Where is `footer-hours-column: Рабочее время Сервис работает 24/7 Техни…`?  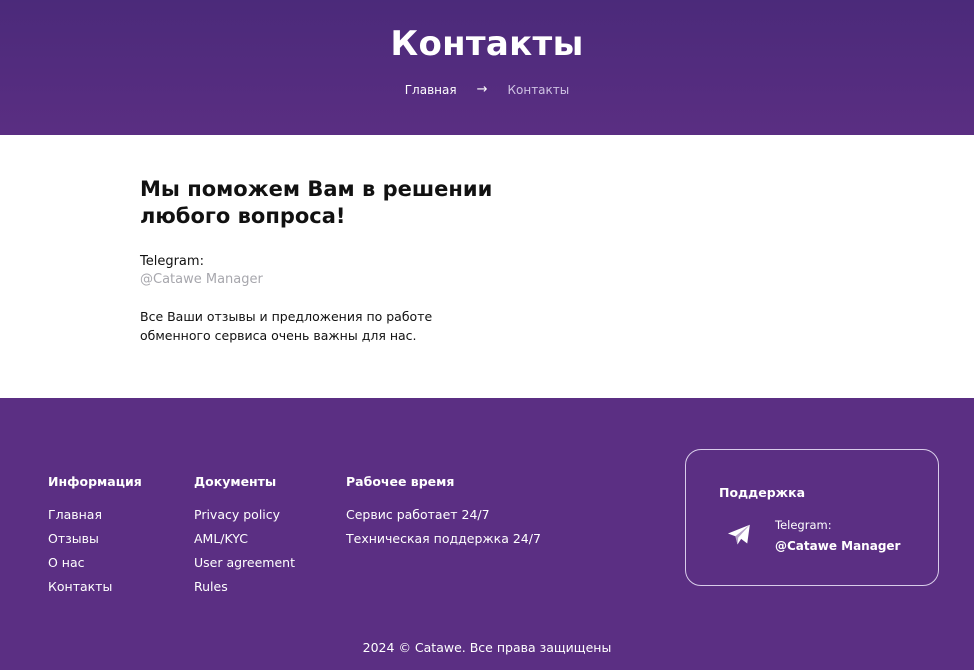
footer-hours-column: Рабочее время Сервис работает 24/7 Техни… is located at coordinates (443, 514).